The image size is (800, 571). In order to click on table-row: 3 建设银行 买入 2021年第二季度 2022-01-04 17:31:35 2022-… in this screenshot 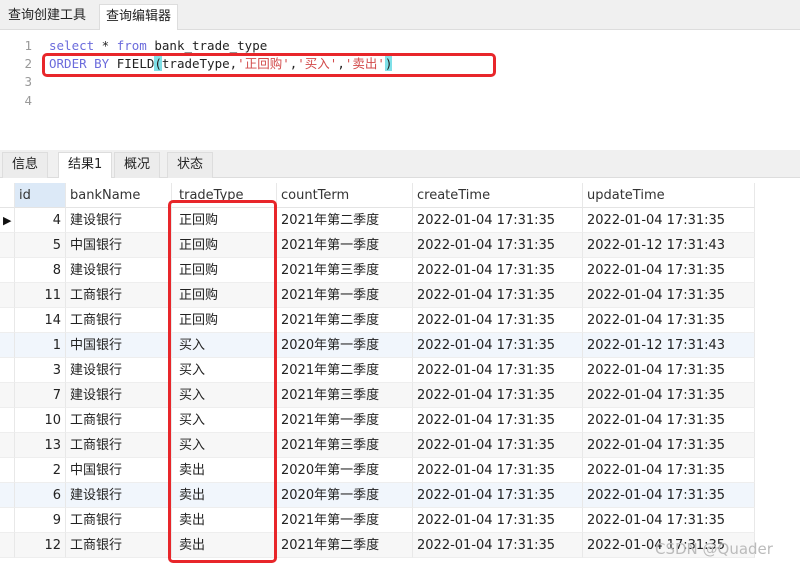, I will do `click(377, 370)`.